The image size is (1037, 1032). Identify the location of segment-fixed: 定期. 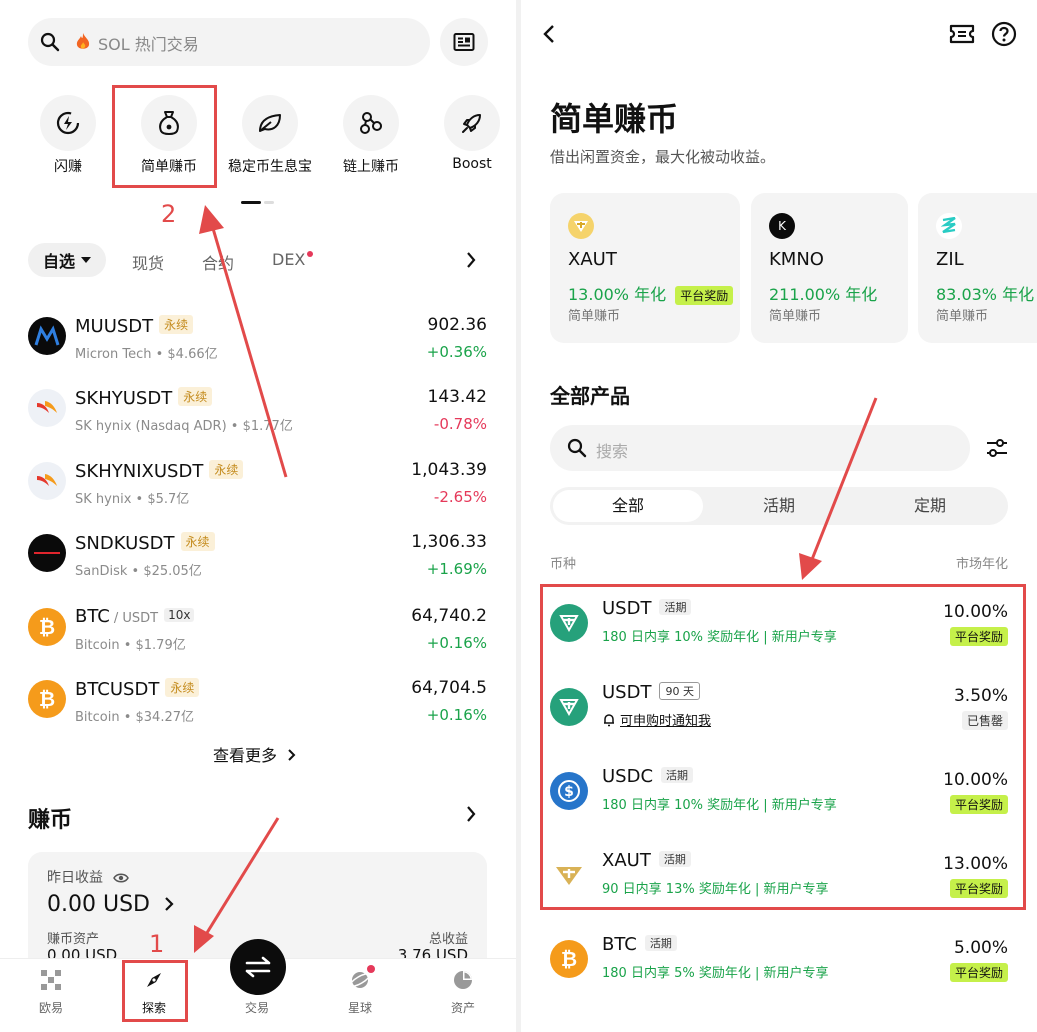
(930, 506).